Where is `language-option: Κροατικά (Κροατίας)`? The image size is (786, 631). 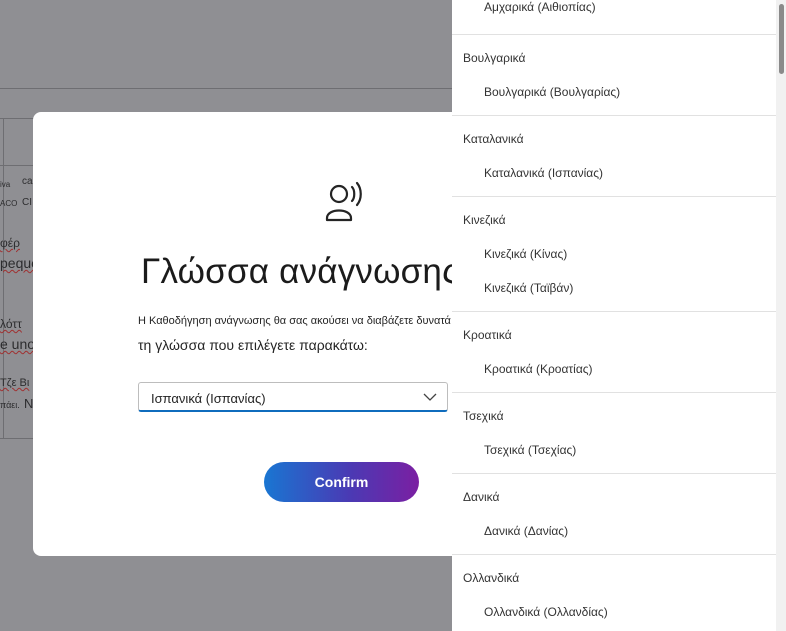 language-option: Κροατικά (Κροατίας) is located at coordinates (614, 369).